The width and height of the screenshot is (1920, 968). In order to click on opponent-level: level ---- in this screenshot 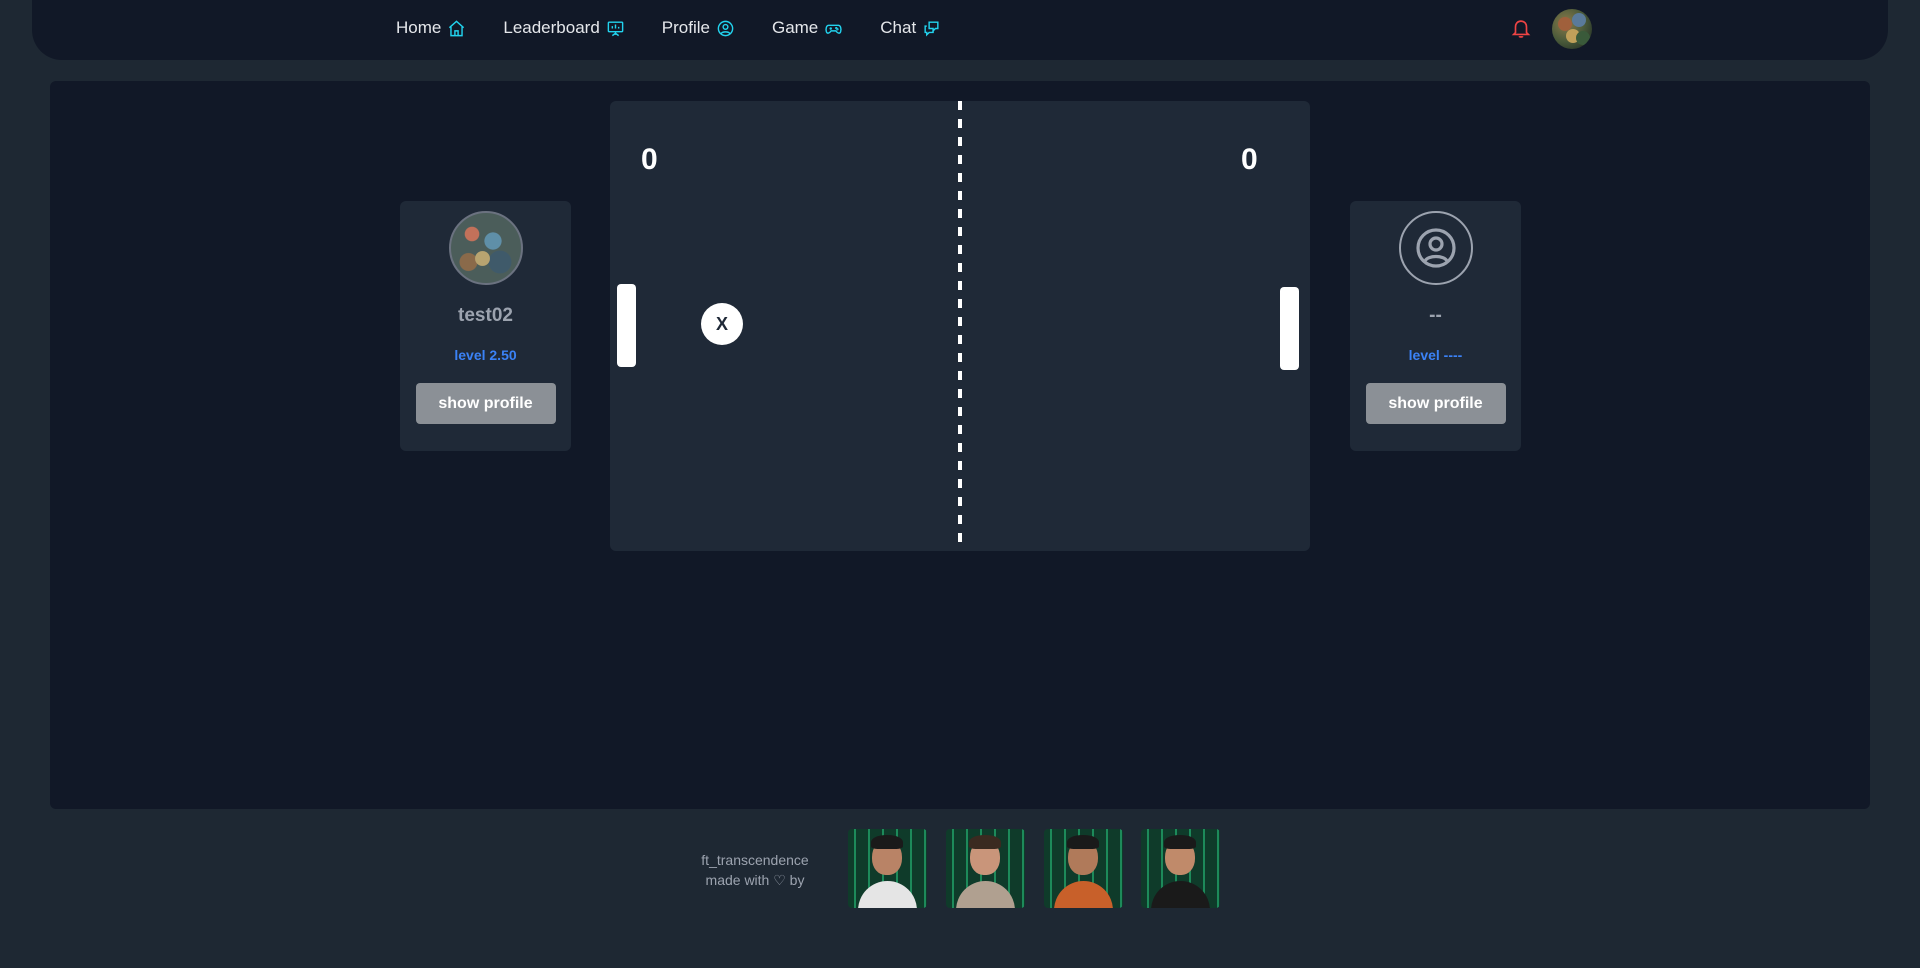, I will do `click(1435, 355)`.